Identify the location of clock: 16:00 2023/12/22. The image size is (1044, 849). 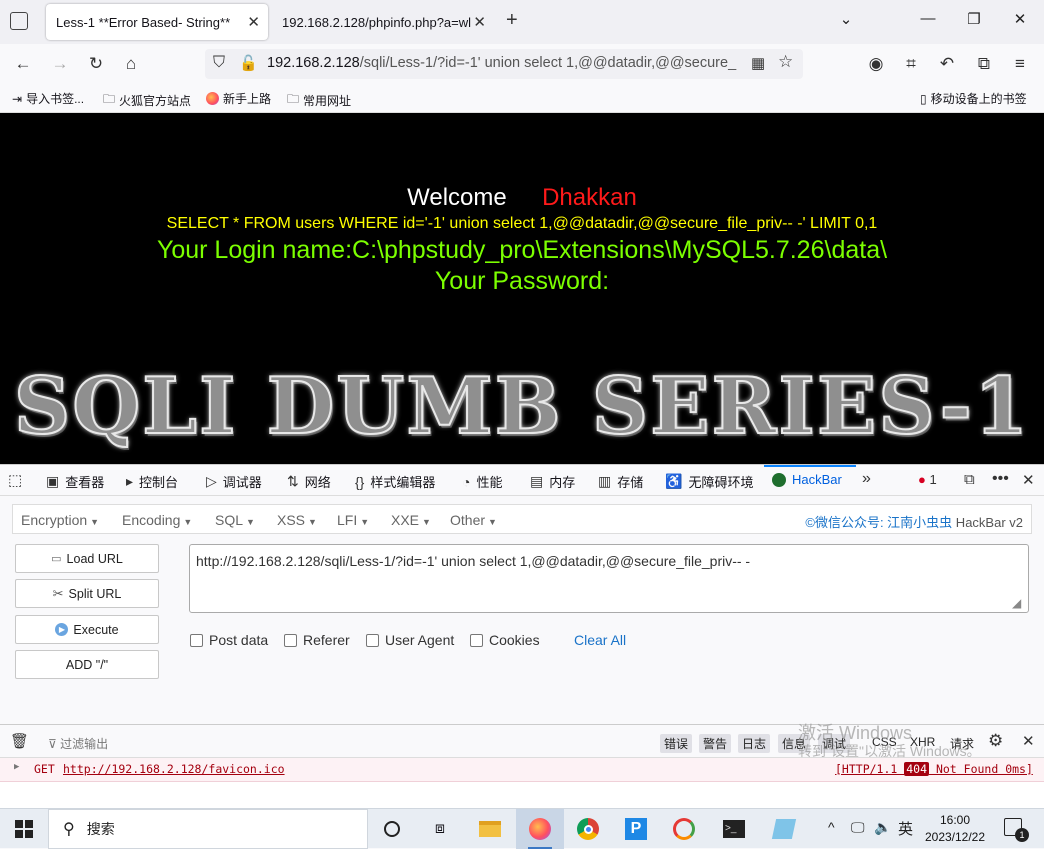
(955, 829).